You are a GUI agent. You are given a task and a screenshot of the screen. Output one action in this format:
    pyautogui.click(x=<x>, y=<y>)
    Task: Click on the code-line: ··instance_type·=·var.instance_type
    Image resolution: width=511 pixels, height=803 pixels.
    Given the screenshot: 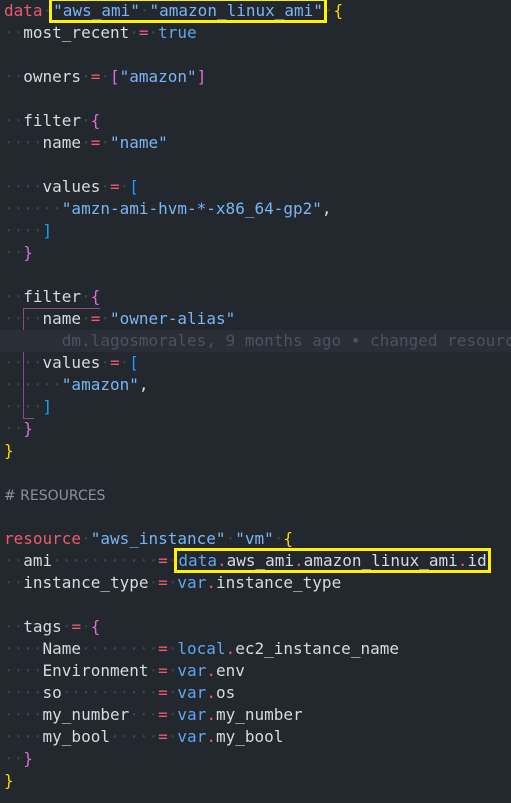 What is the action you would take?
    pyautogui.click(x=255, y=583)
    